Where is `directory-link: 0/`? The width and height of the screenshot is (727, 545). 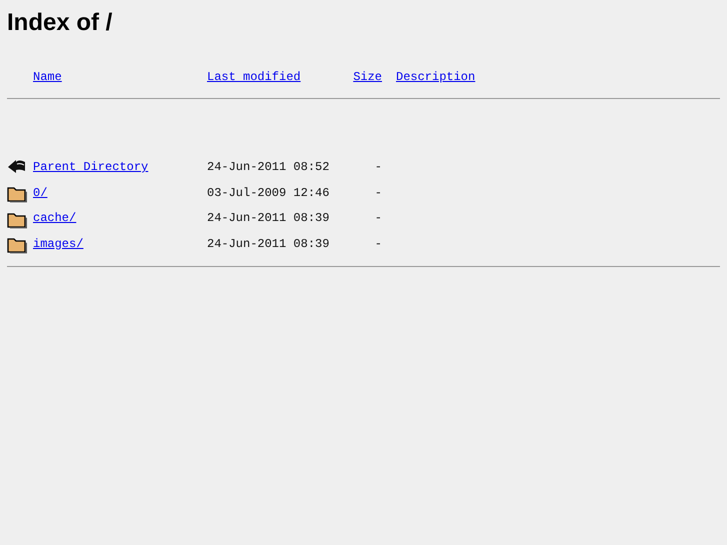
directory-link: 0/ is located at coordinates (40, 193).